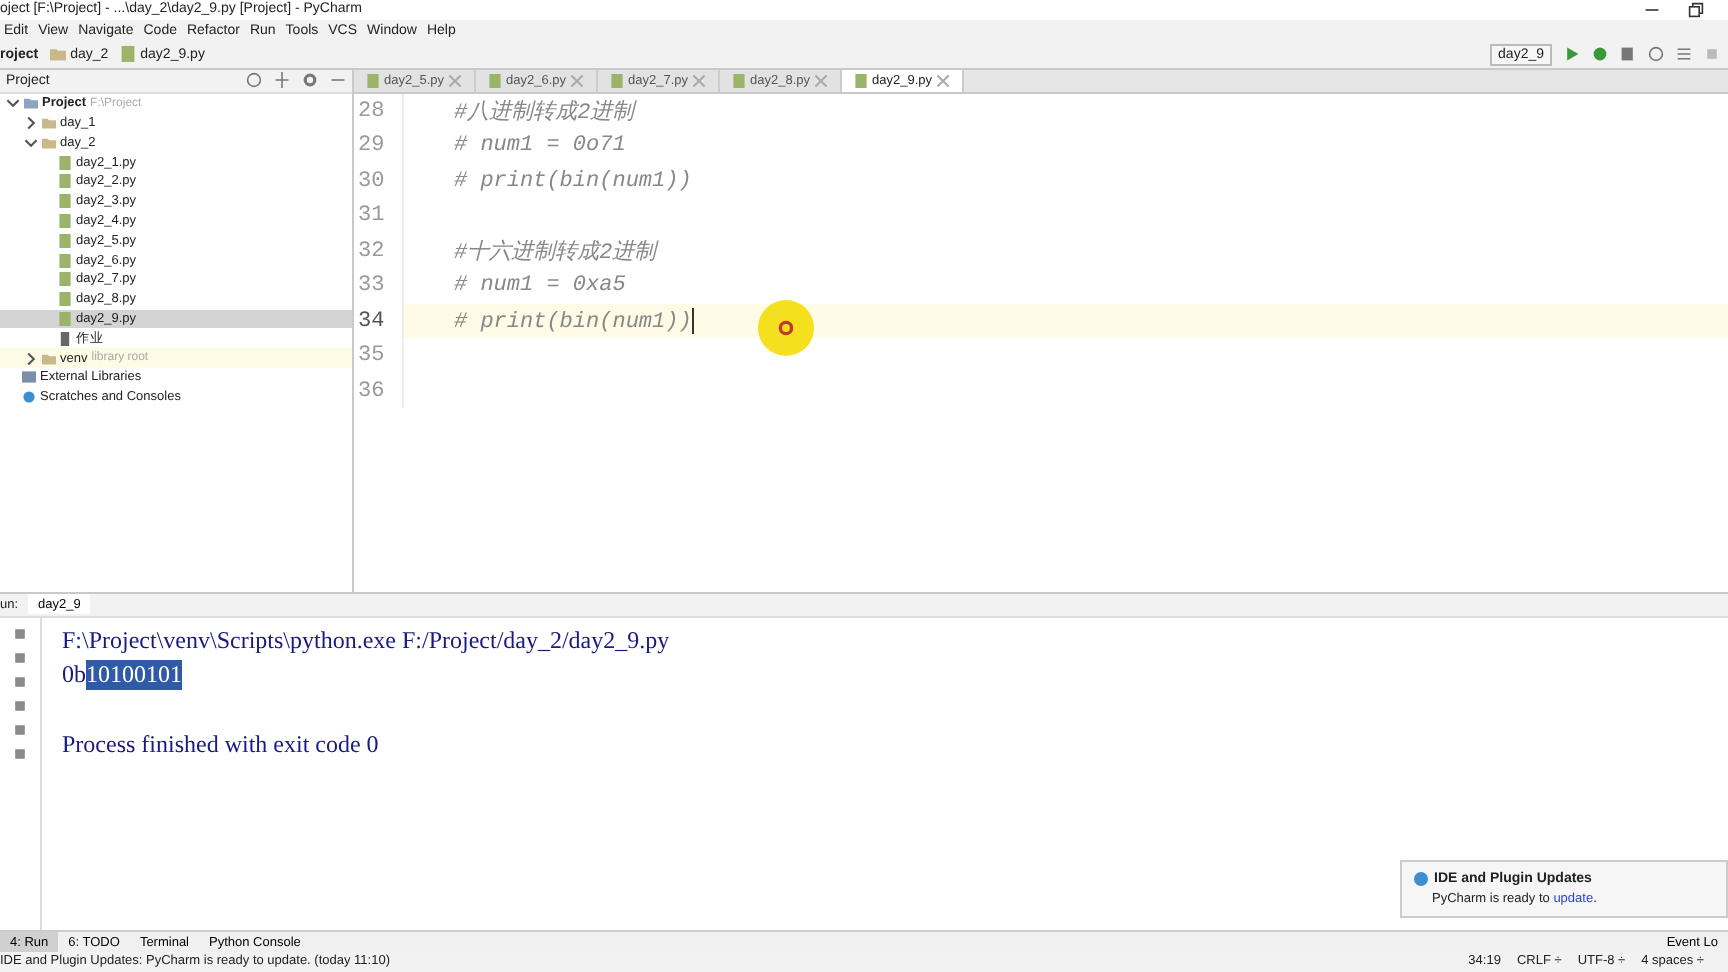  I want to click on line-number: 35, so click(379, 356).